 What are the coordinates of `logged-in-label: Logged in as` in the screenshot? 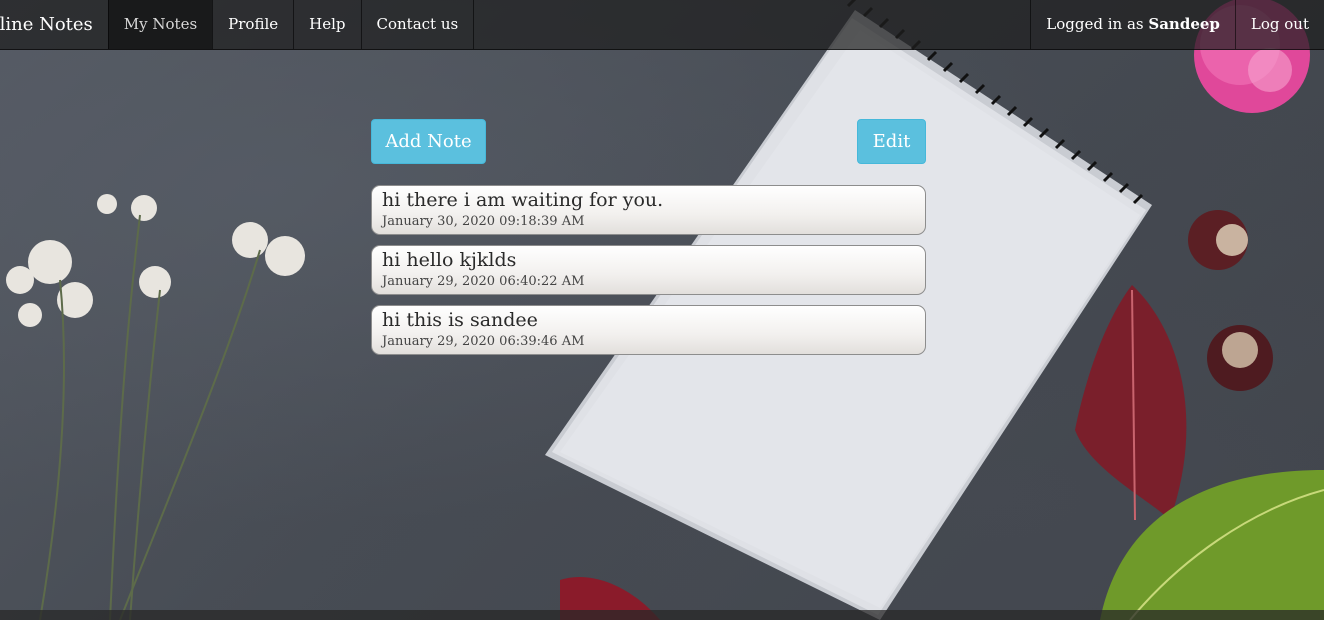 It's located at (1097, 24).